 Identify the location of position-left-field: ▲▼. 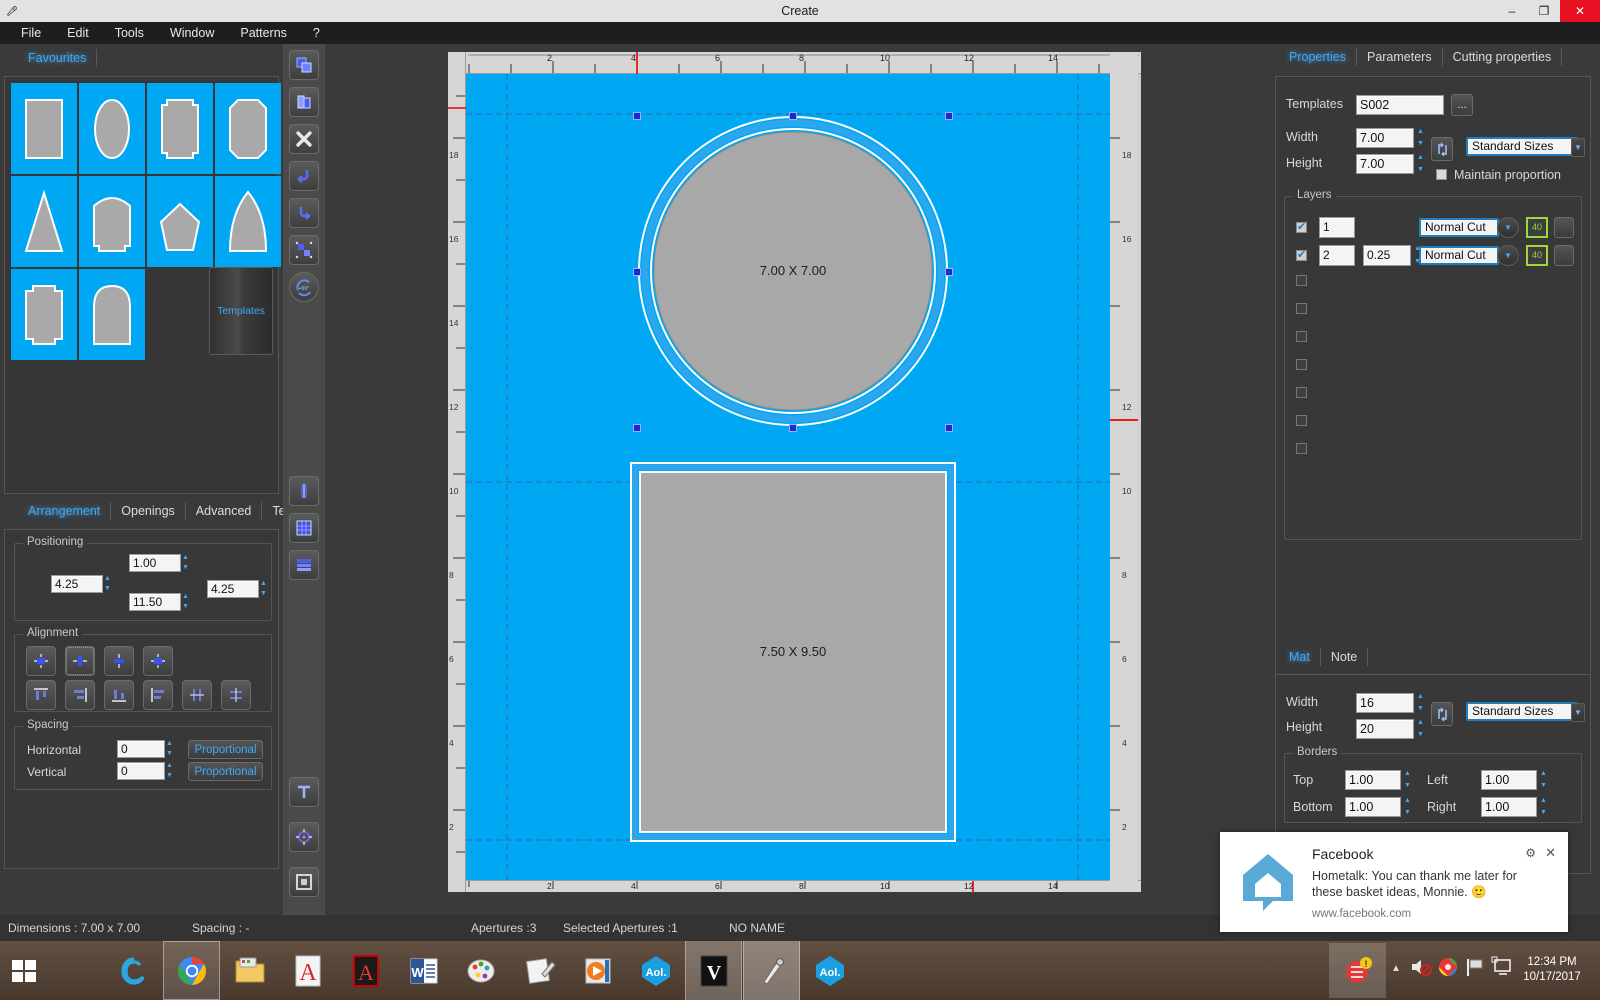
(81, 584).